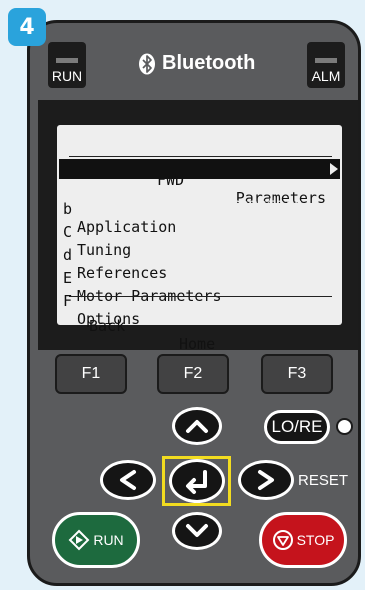 The image size is (365, 590). I want to click on left-arrow-button, so click(128, 480).